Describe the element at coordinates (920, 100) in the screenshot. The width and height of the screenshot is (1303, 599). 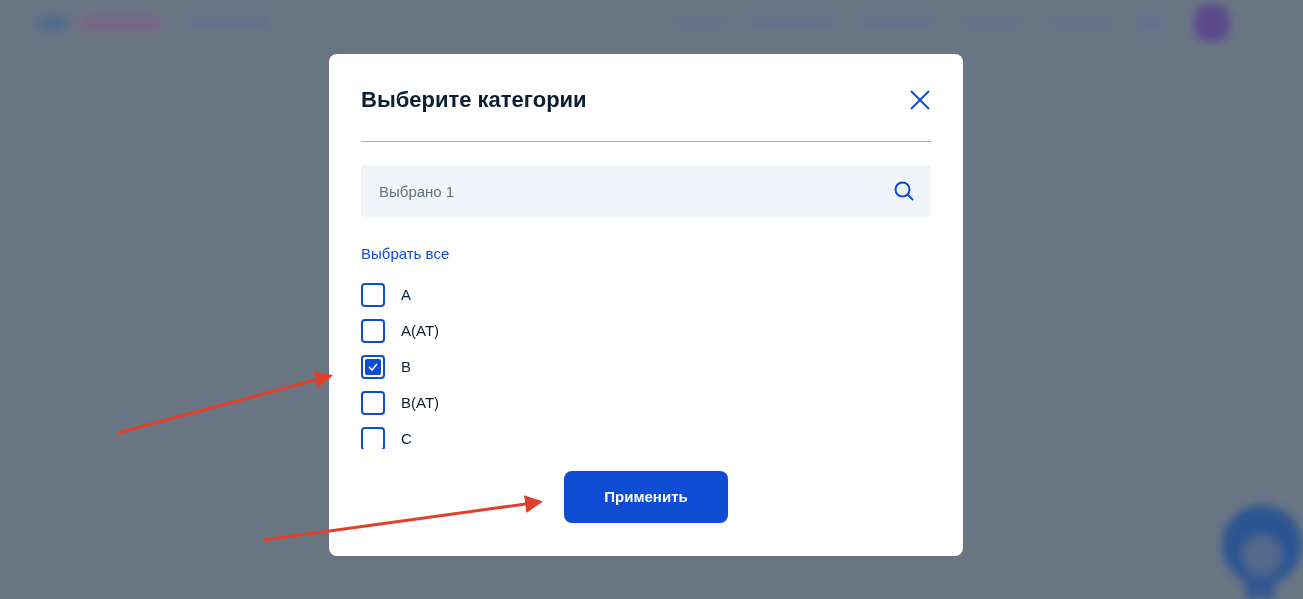
I see `close-button` at that location.